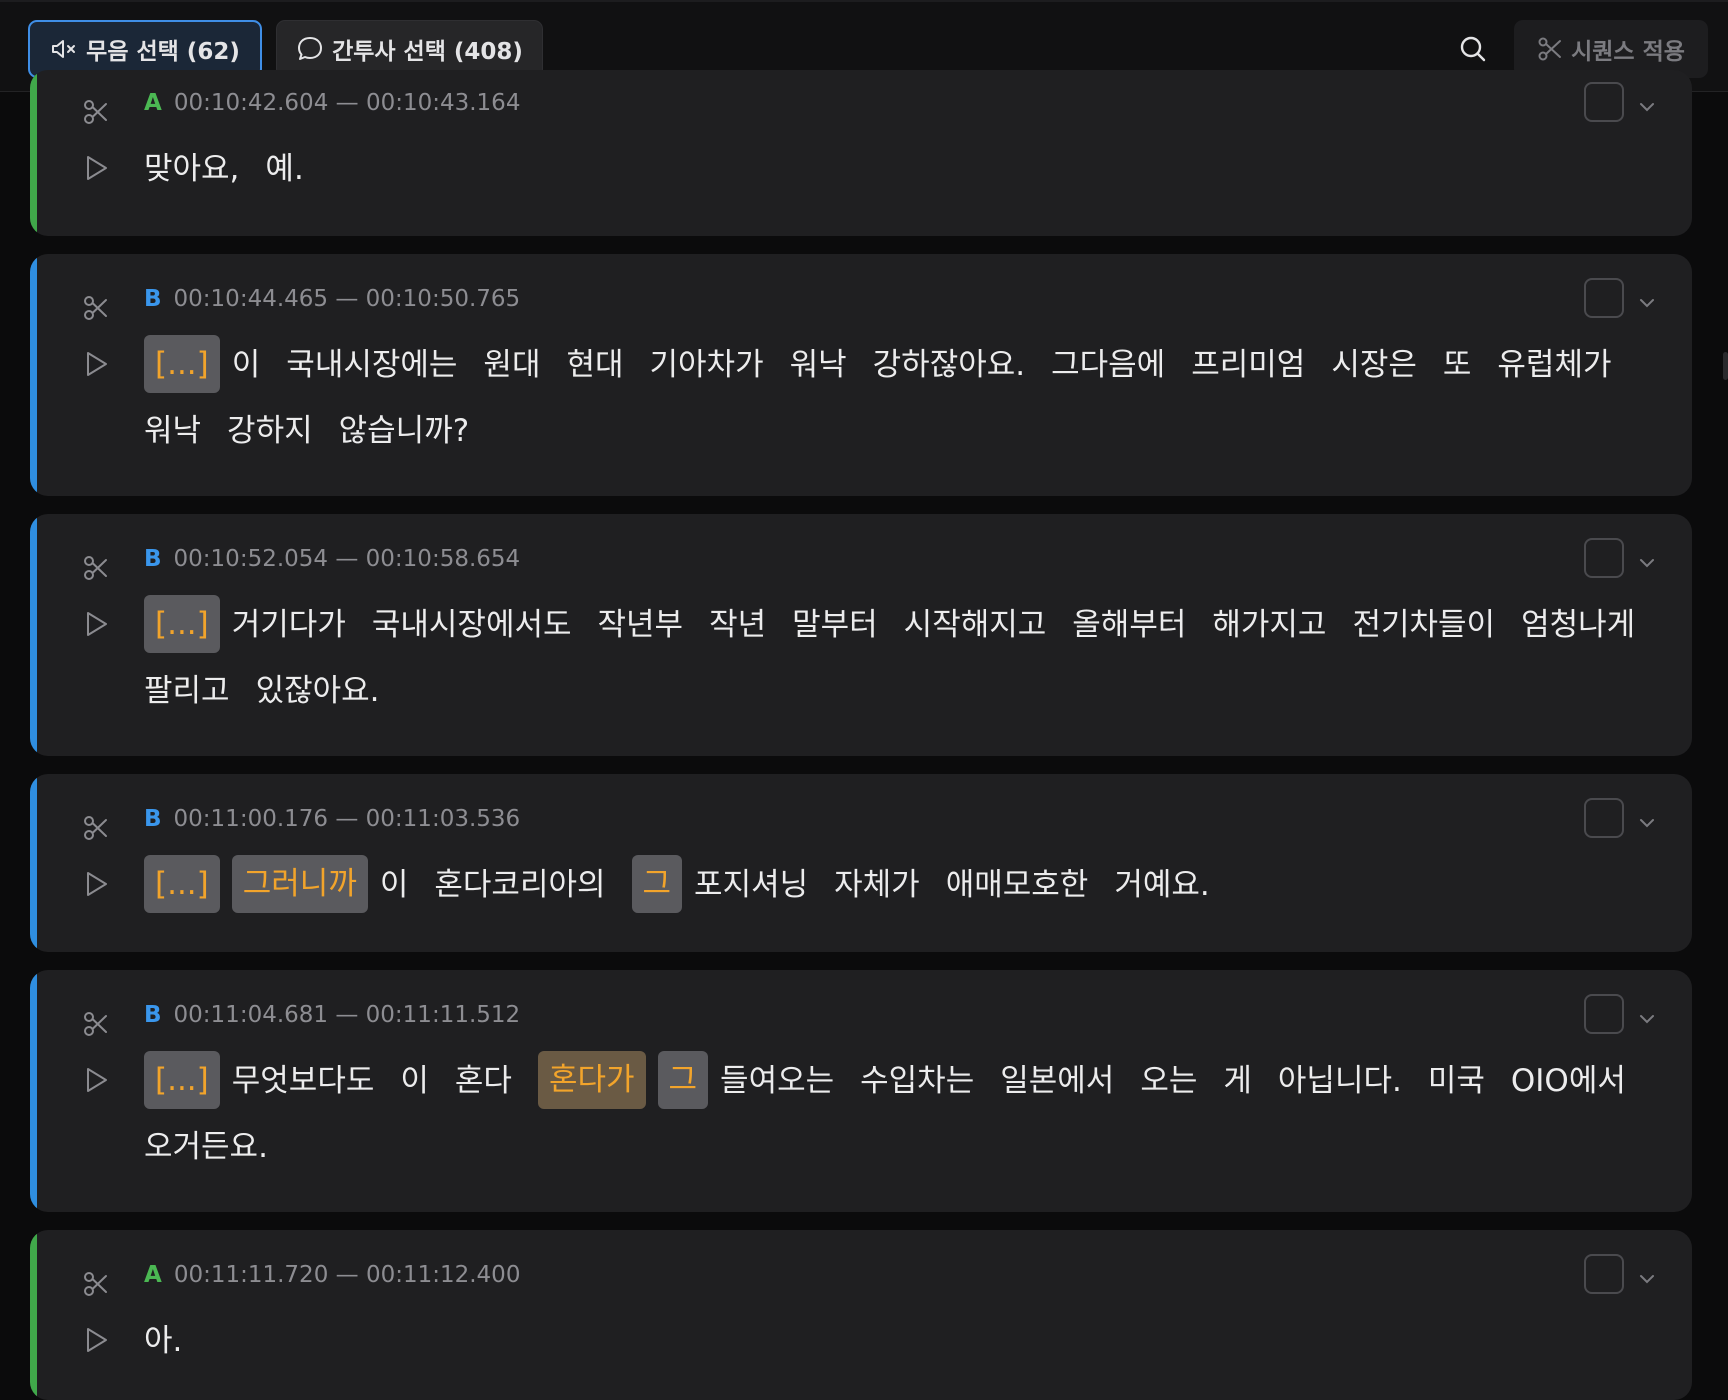 The image size is (1728, 1400). What do you see at coordinates (153, 559) in the screenshot?
I see `speaker-label: B` at bounding box center [153, 559].